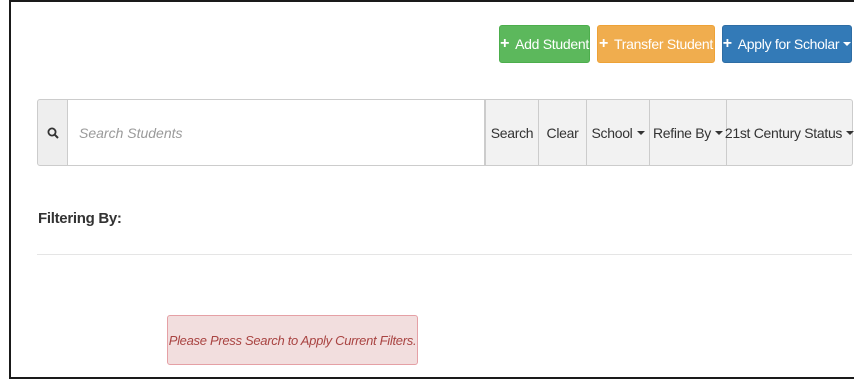  What do you see at coordinates (552, 44) in the screenshot?
I see `add-student-label: Add Student` at bounding box center [552, 44].